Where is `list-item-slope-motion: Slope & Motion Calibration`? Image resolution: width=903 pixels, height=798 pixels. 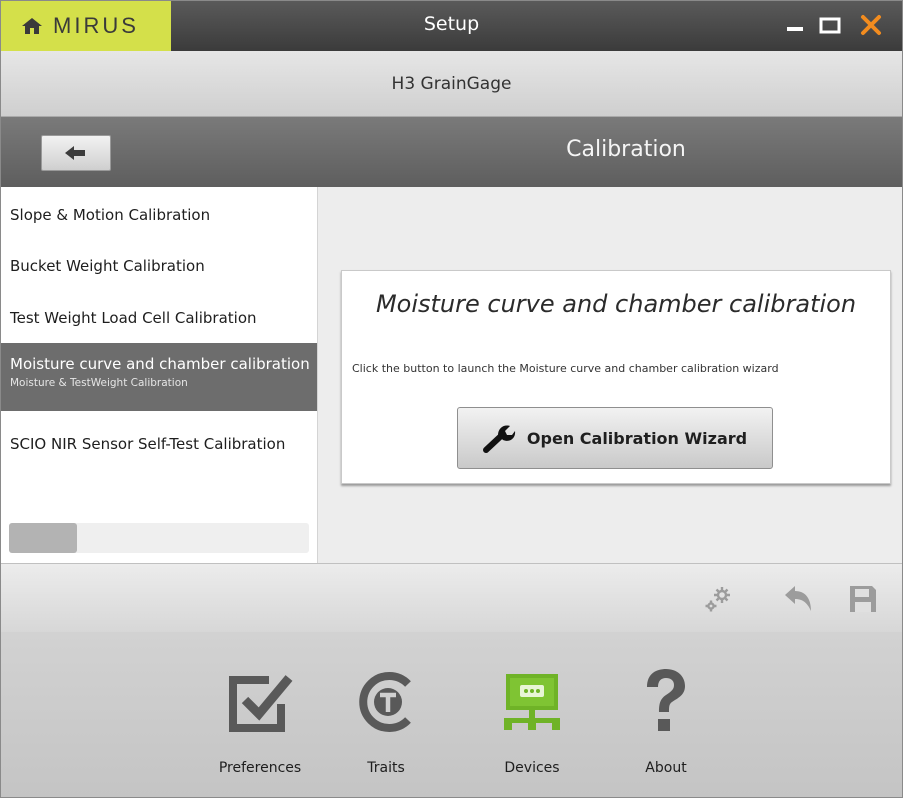 list-item-slope-motion: Slope & Motion Calibration is located at coordinates (159, 215).